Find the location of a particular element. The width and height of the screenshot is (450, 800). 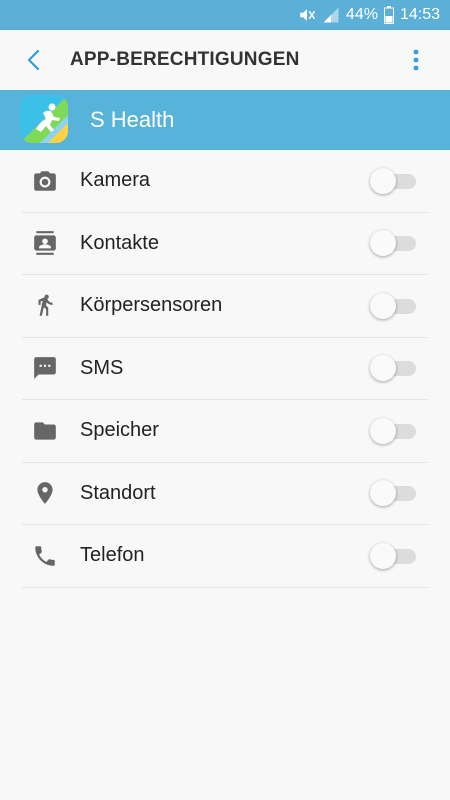

folder-icon is located at coordinates (45, 431).